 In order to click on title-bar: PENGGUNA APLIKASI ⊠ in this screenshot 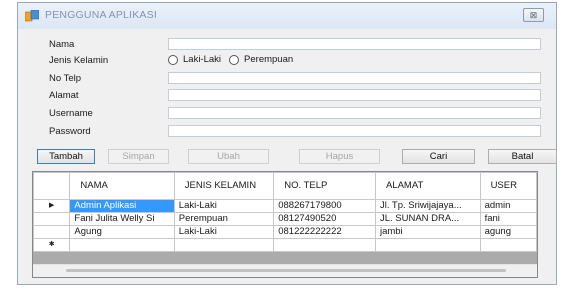, I will do `click(287, 16)`.